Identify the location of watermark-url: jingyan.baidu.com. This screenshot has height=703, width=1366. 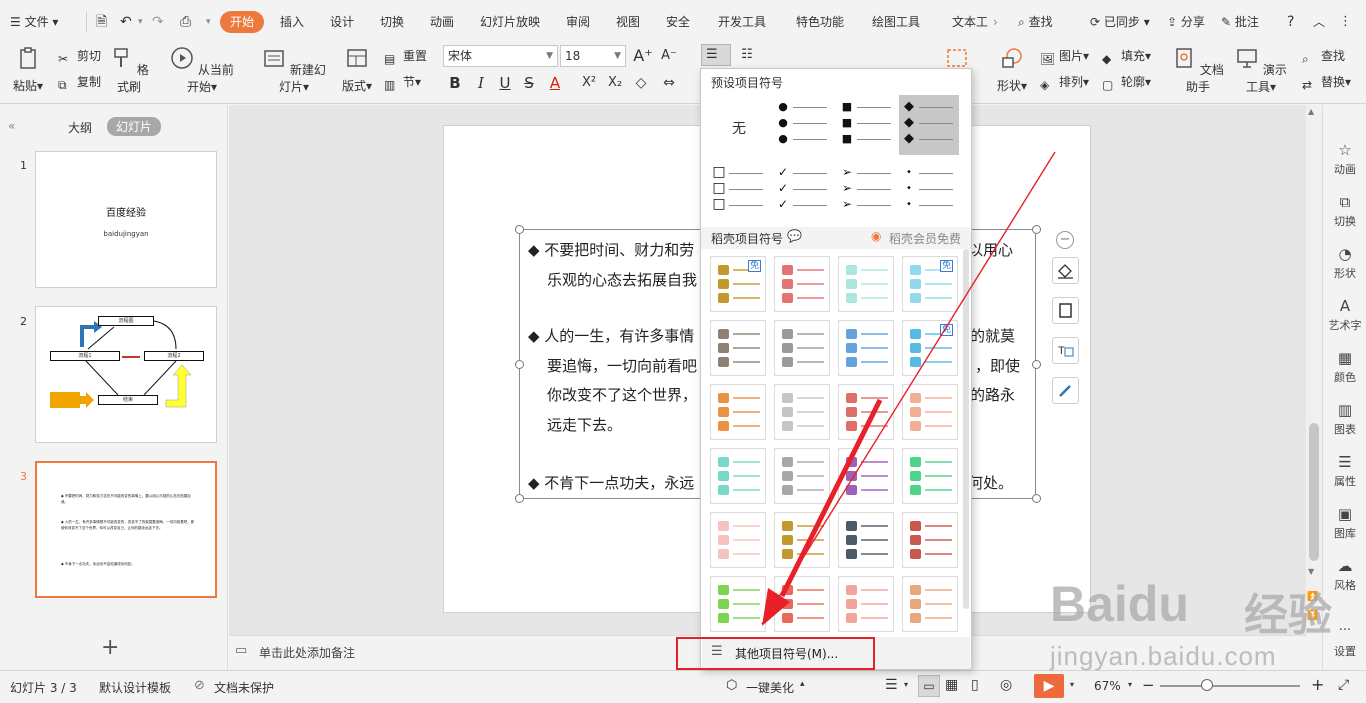
(1163, 656).